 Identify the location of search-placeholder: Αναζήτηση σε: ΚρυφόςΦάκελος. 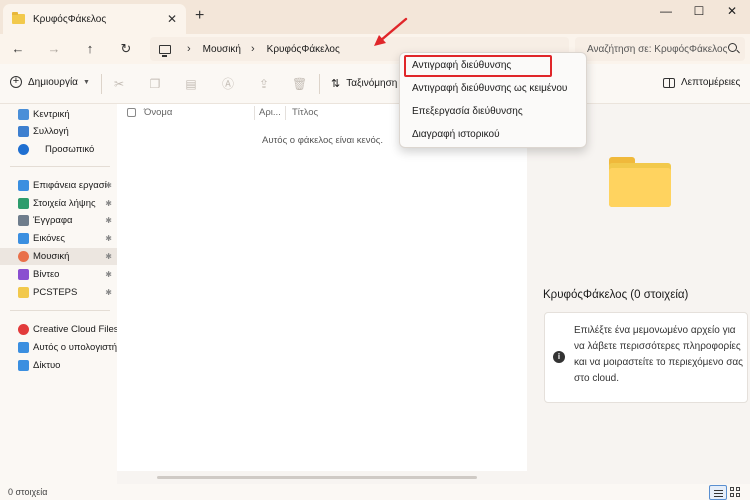
(657, 49).